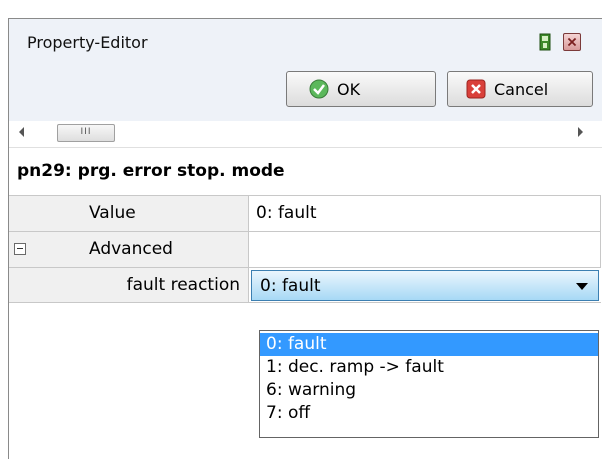 This screenshot has width=602, height=459. Describe the element at coordinates (305, 134) in the screenshot. I see `horizontal-scrollbar: III` at that location.